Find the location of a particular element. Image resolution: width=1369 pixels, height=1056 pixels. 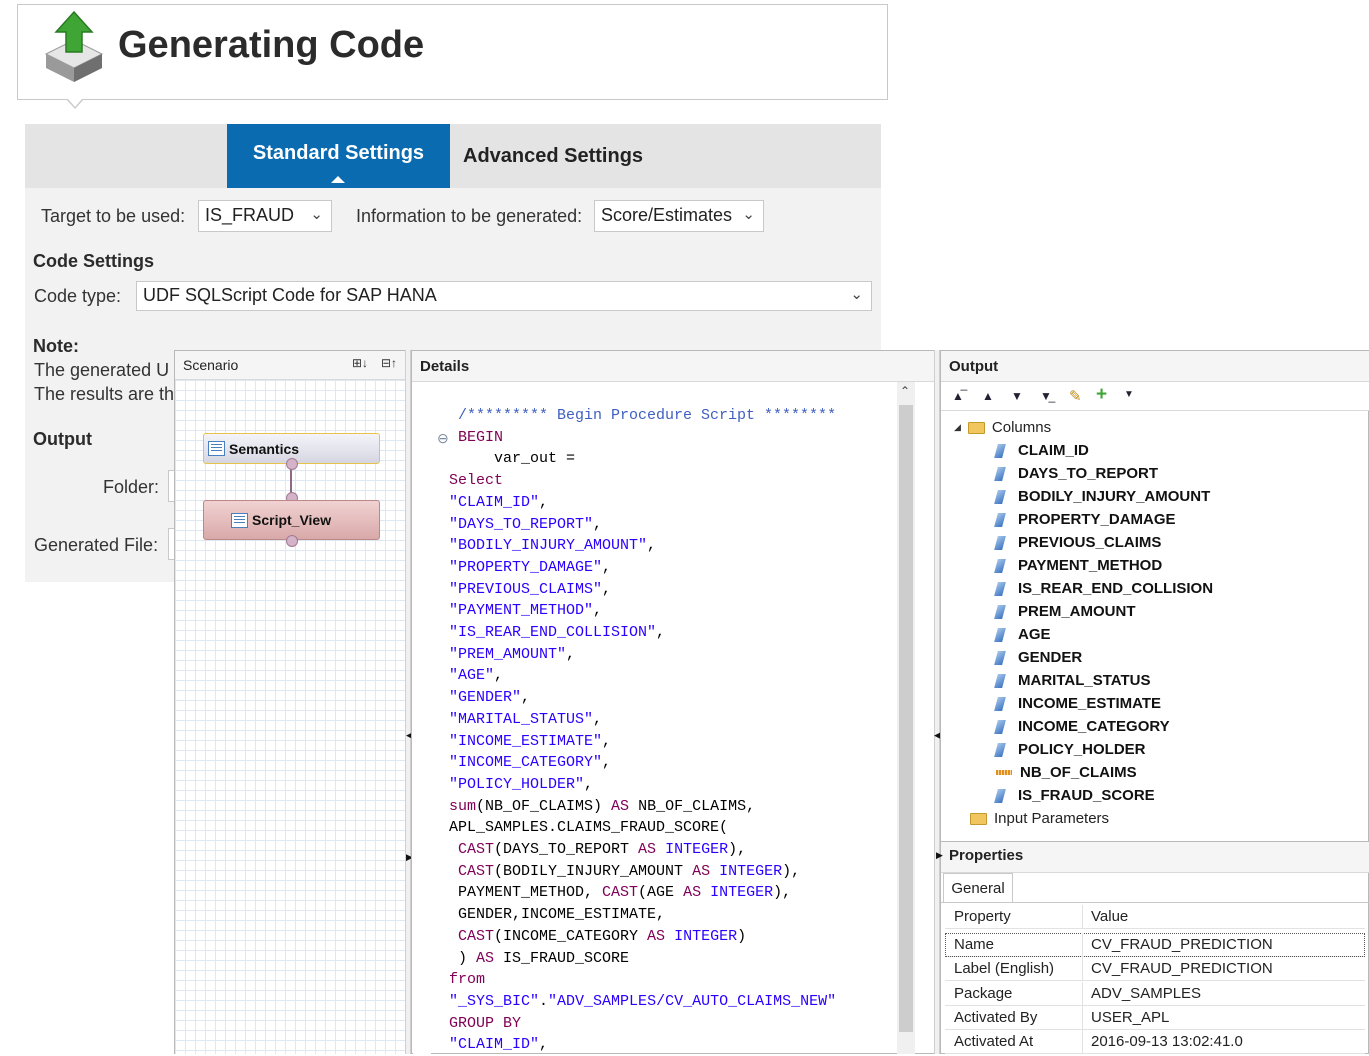

column-item: IS_FRAUD_SCORE is located at coordinates (1074, 795).